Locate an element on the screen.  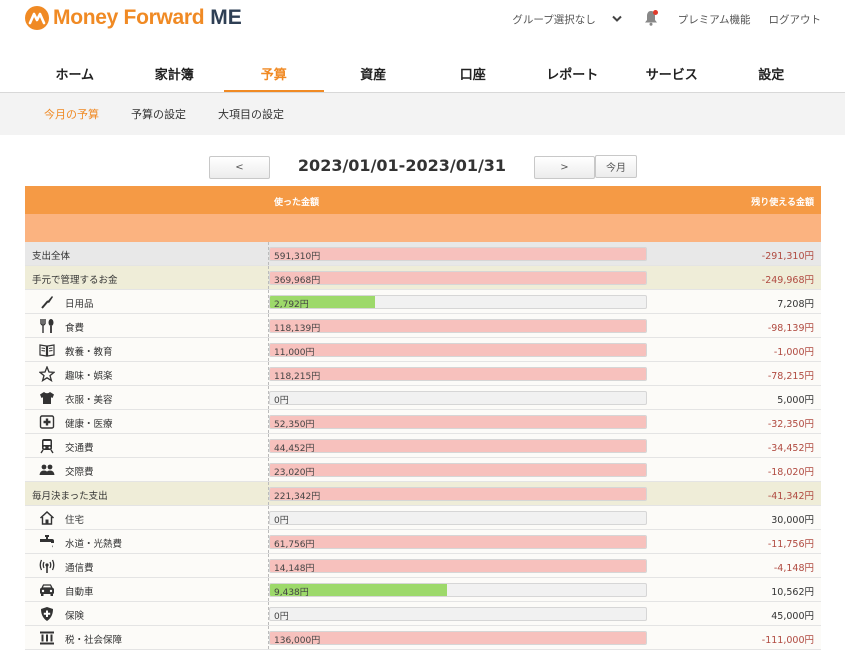
bank-icon is located at coordinates (47, 638).